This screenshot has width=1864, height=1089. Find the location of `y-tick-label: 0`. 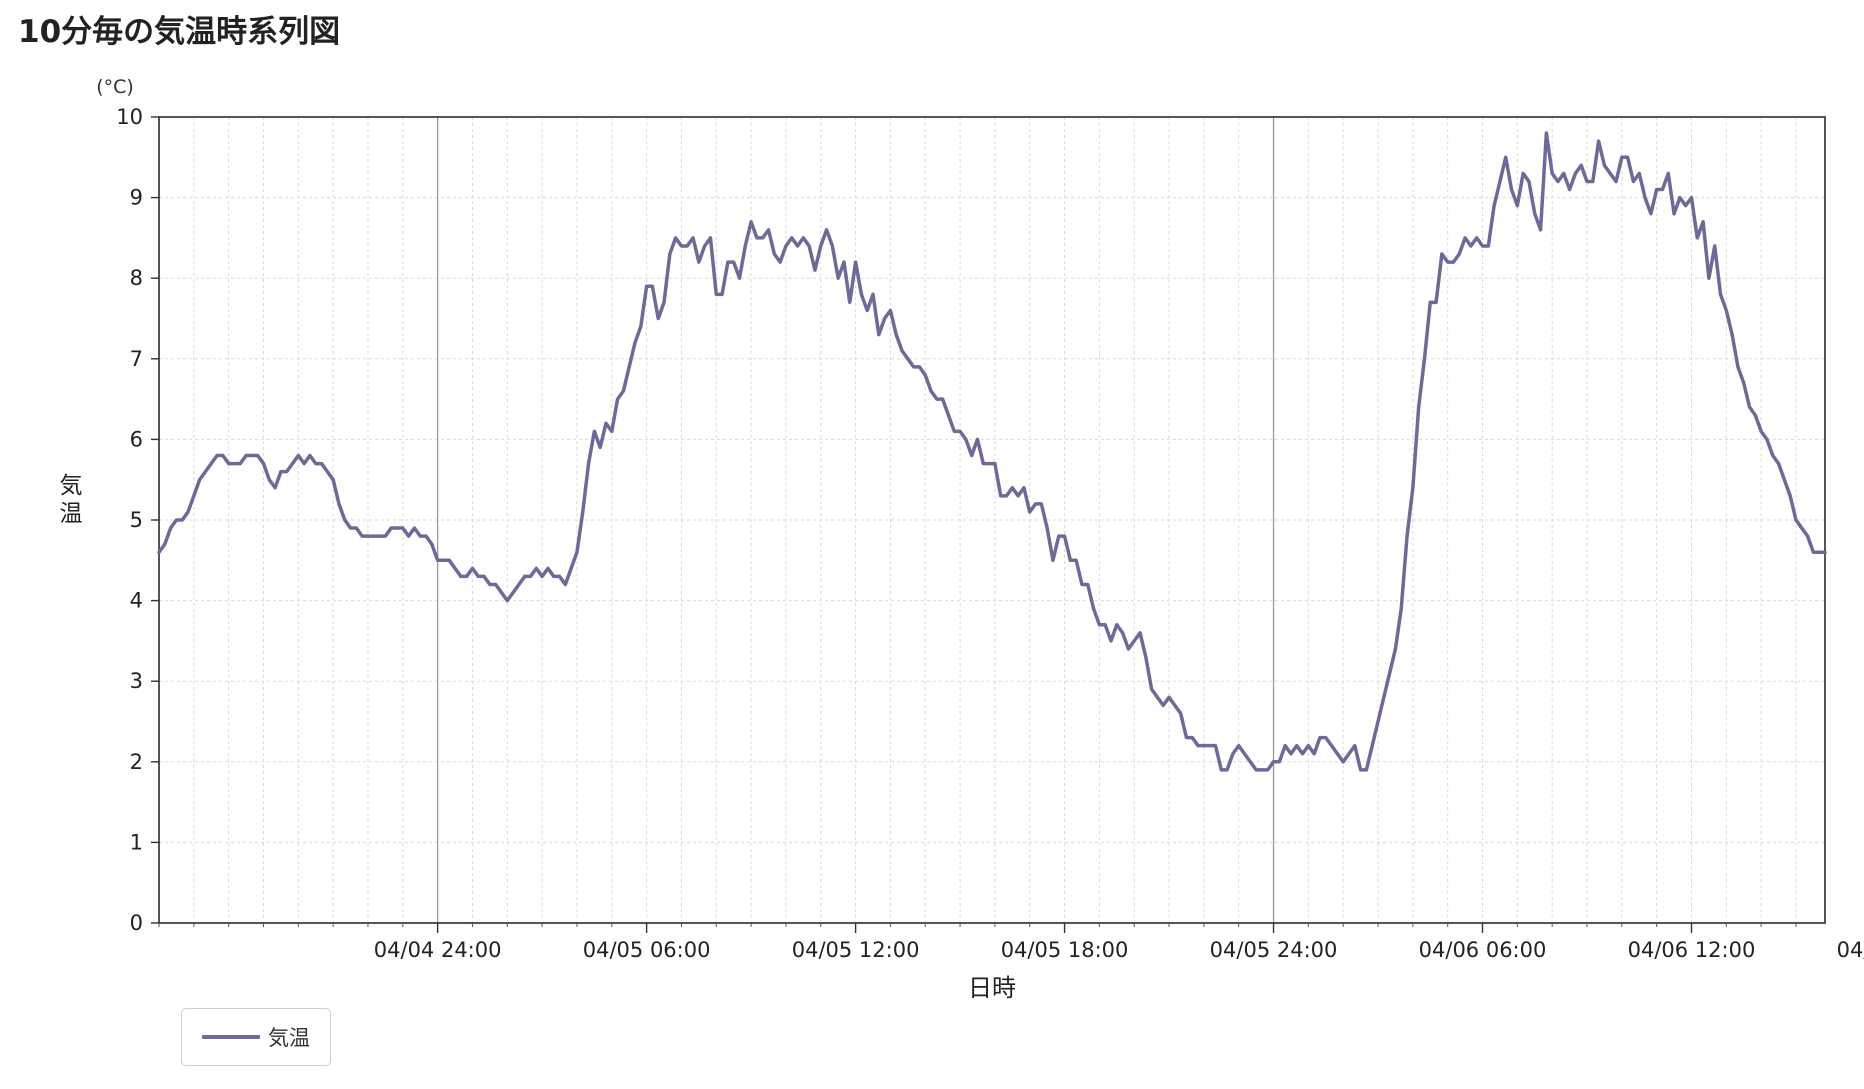

y-tick-label: 0 is located at coordinates (136, 923).